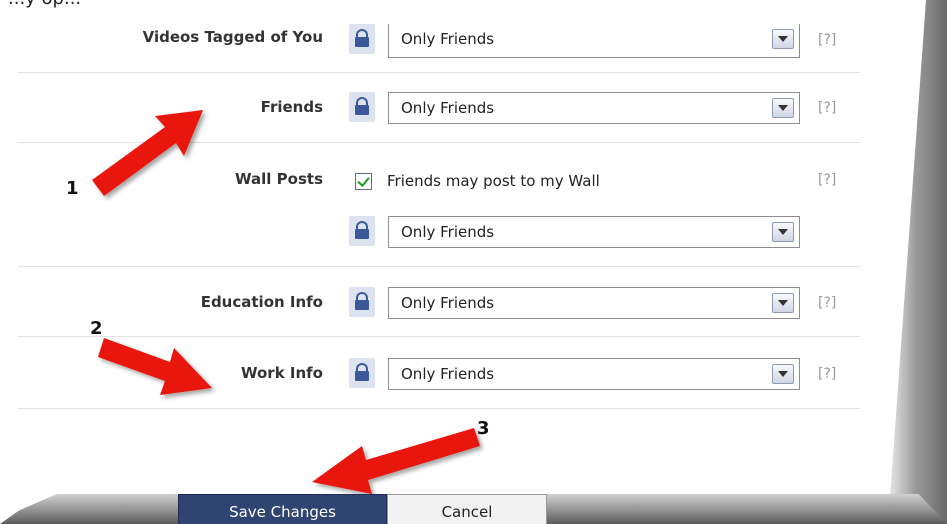 The image size is (947, 524). I want to click on row-label-education-info: Education Info, so click(261, 302).